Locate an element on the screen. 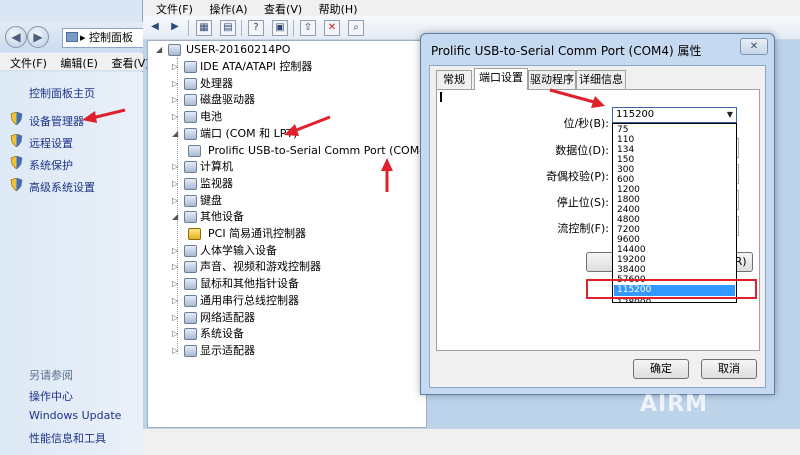  tree-item-label: Prolific USB-to-Serial Comm Port (COM4) is located at coordinates (319, 150).